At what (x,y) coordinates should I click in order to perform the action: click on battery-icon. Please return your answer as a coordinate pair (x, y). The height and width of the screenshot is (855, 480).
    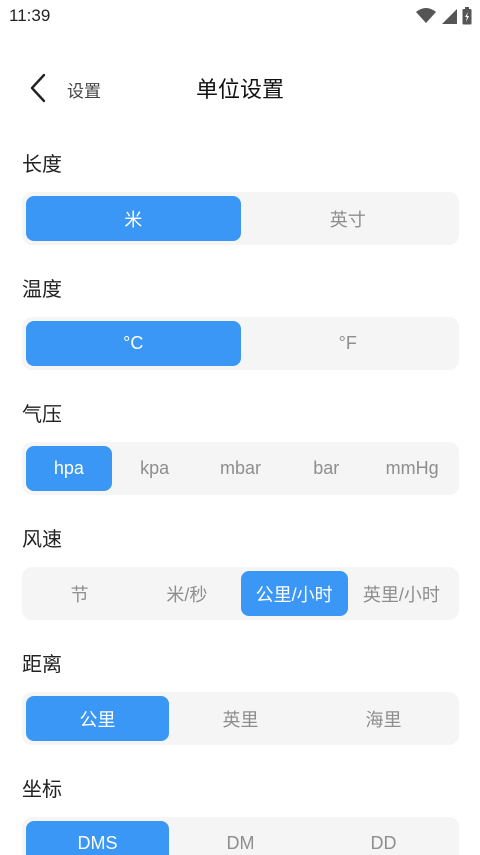
    Looking at the image, I should click on (467, 16).